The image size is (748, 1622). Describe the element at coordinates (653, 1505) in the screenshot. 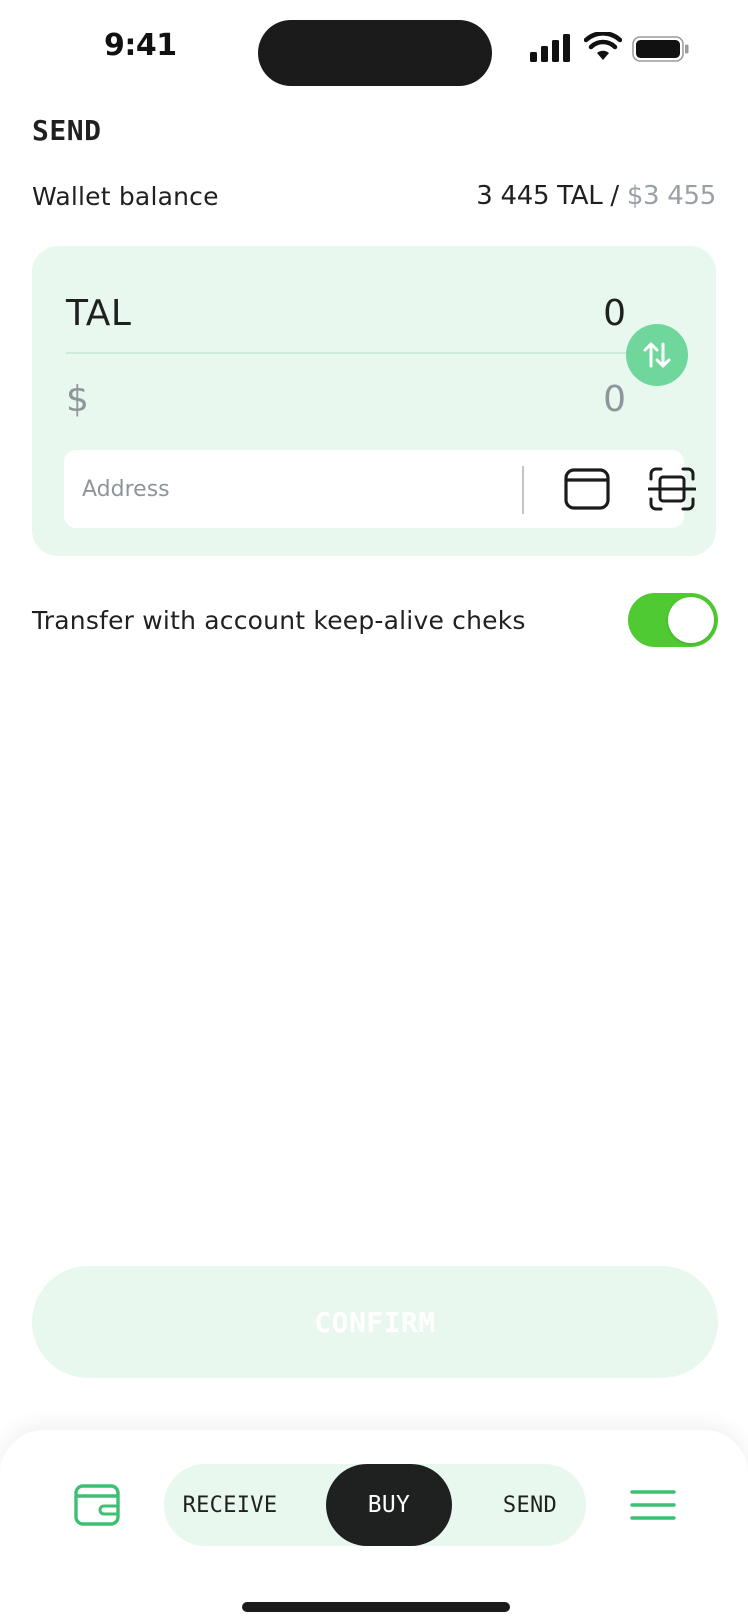

I see `hamburger-menu-icon` at that location.